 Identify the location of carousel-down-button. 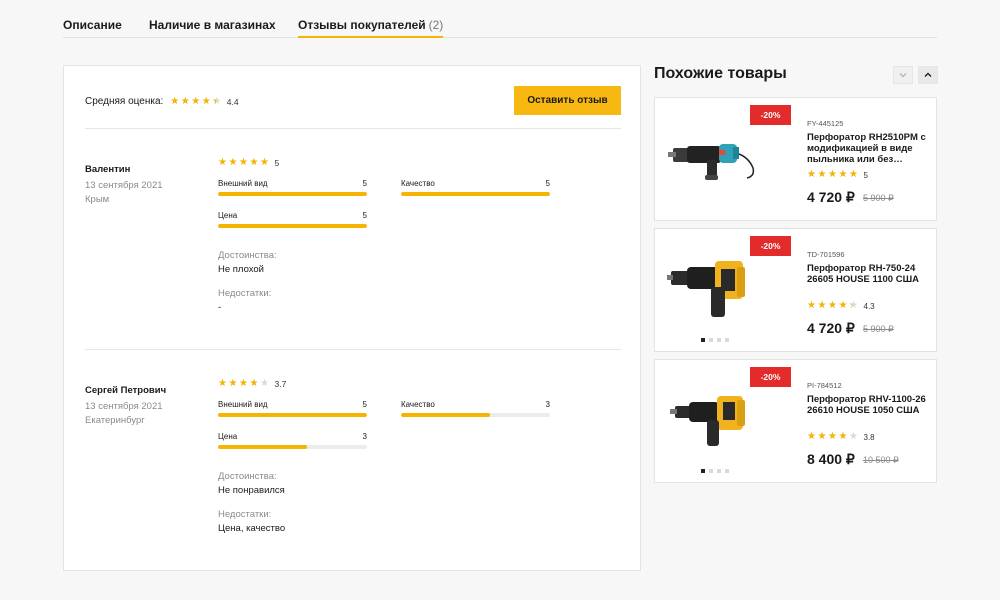
(903, 75).